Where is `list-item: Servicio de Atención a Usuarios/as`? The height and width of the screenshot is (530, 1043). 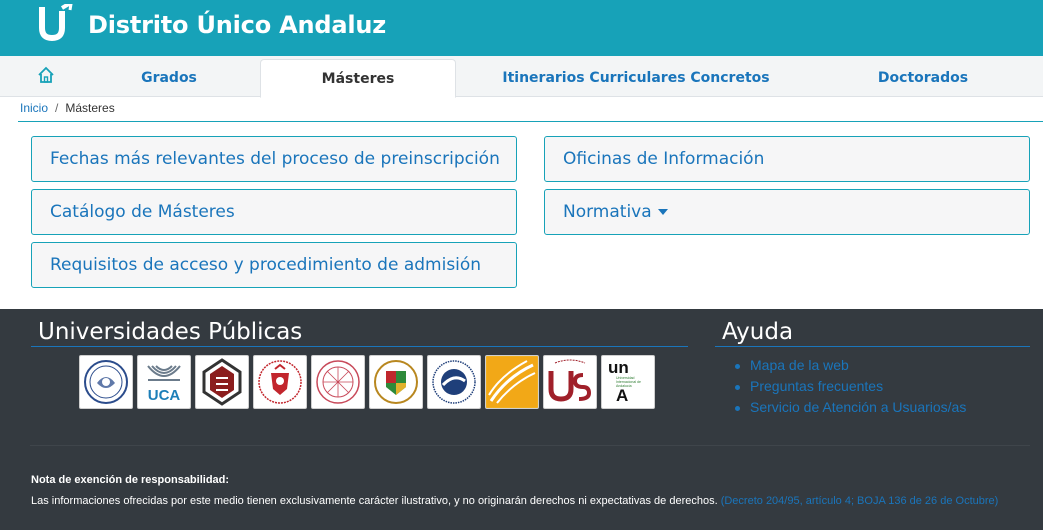
list-item: Servicio de Atención a Usuarios/as is located at coordinates (850, 409).